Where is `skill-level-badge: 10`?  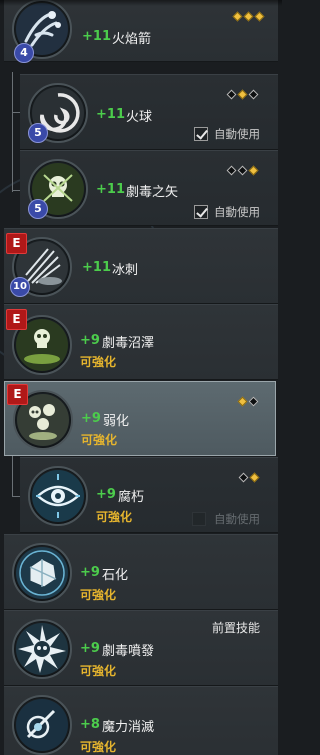
skill-level-badge: 10 is located at coordinates (20, 287).